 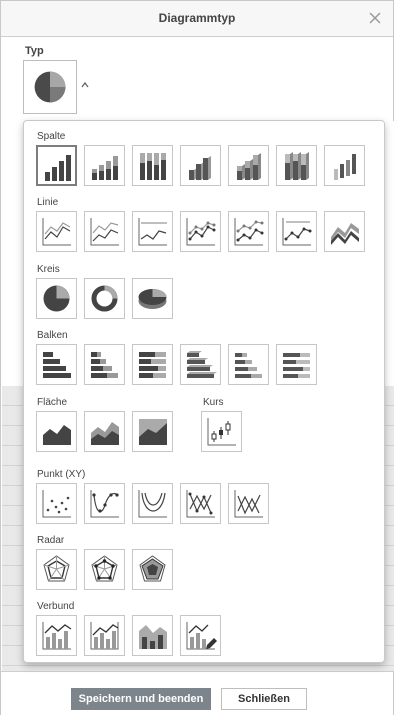 I want to click on tile-combo-col-line-secondary, so click(x=104, y=635).